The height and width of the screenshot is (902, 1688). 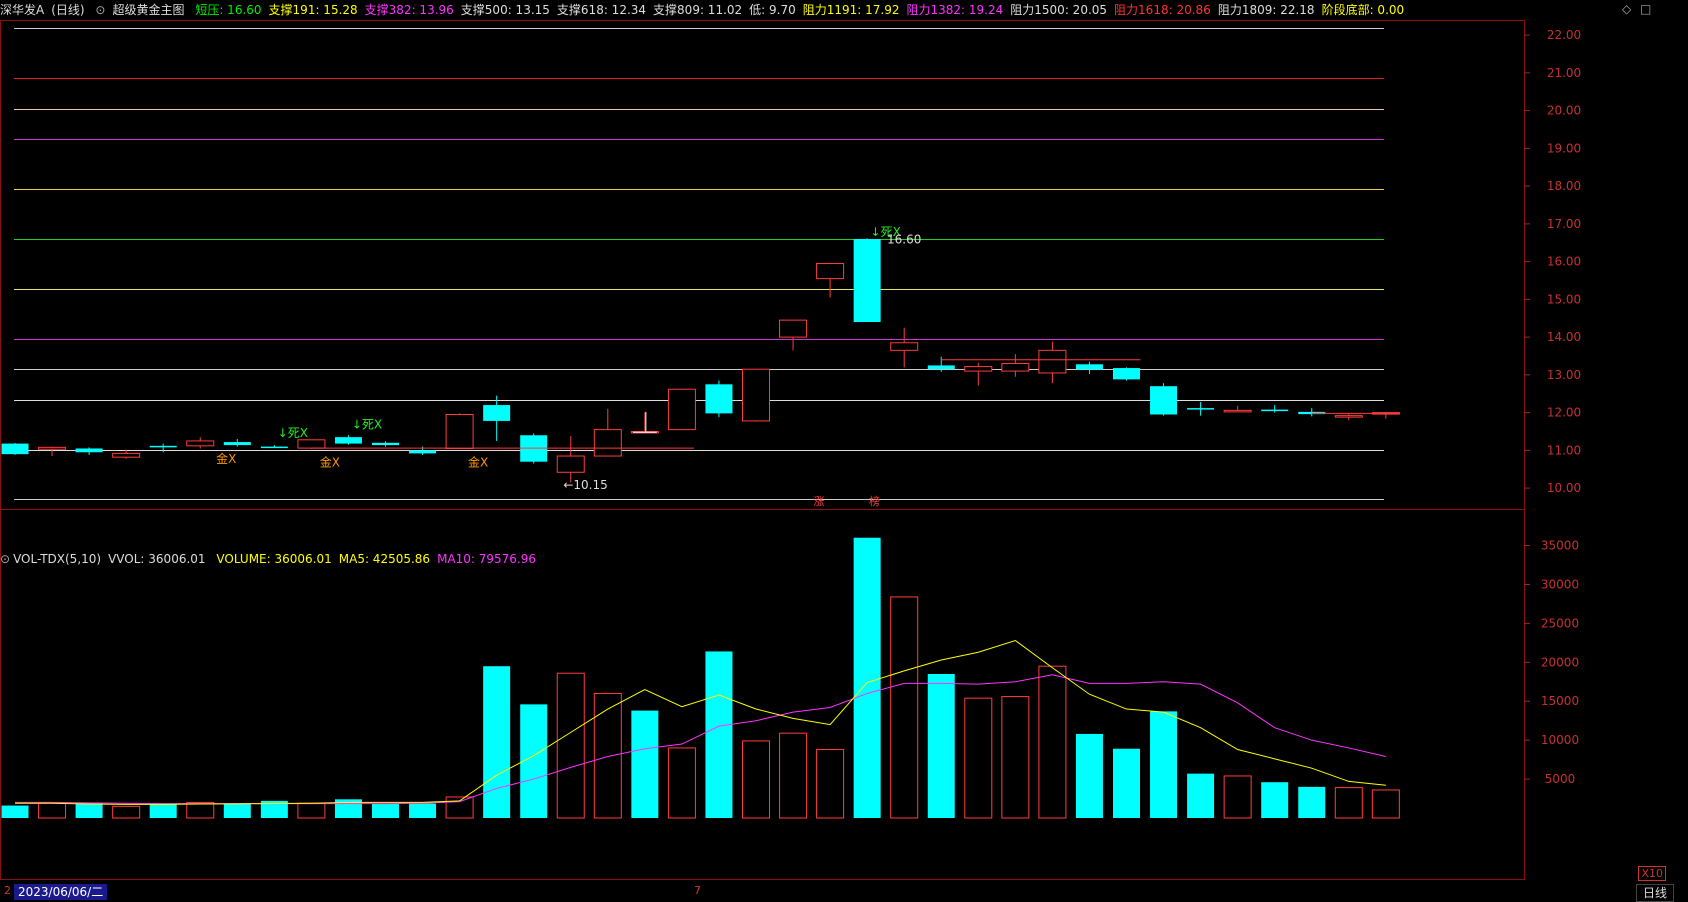 What do you see at coordinates (228, 10) in the screenshot?
I see `header-value-0: 短压: 16.60` at bounding box center [228, 10].